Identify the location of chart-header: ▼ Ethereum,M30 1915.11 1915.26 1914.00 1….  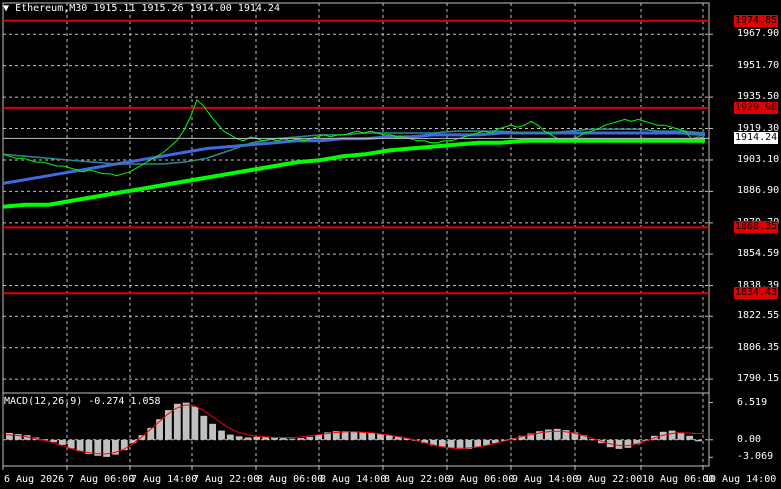
(141, 9).